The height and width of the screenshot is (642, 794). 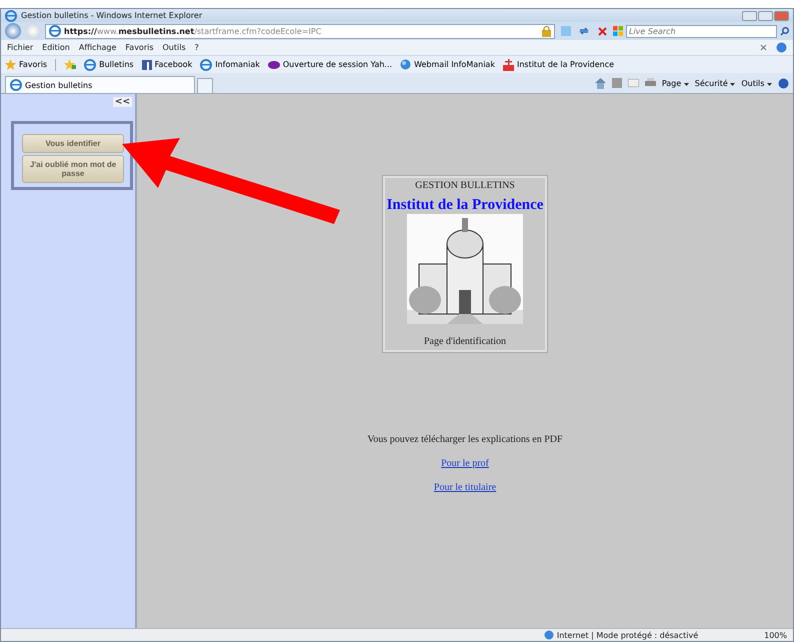 I want to click on menu-item: Fichier, so click(x=20, y=47).